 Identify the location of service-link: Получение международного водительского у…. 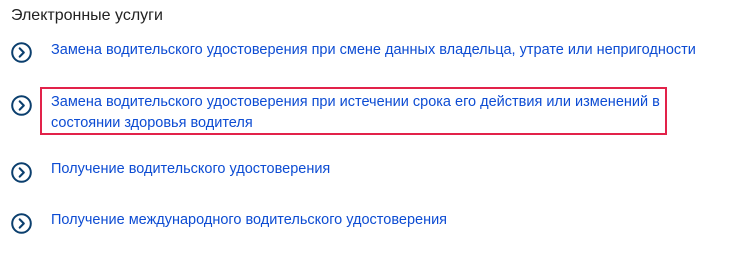
(249, 220).